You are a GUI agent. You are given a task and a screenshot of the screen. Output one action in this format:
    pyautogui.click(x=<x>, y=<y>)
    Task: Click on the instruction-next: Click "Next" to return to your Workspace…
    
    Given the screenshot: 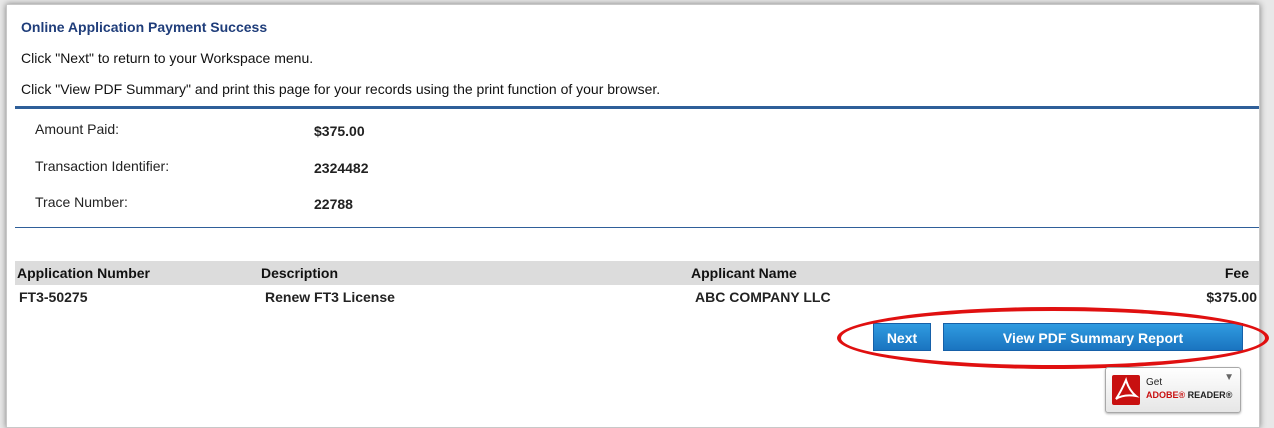 What is the action you would take?
    pyautogui.click(x=167, y=58)
    